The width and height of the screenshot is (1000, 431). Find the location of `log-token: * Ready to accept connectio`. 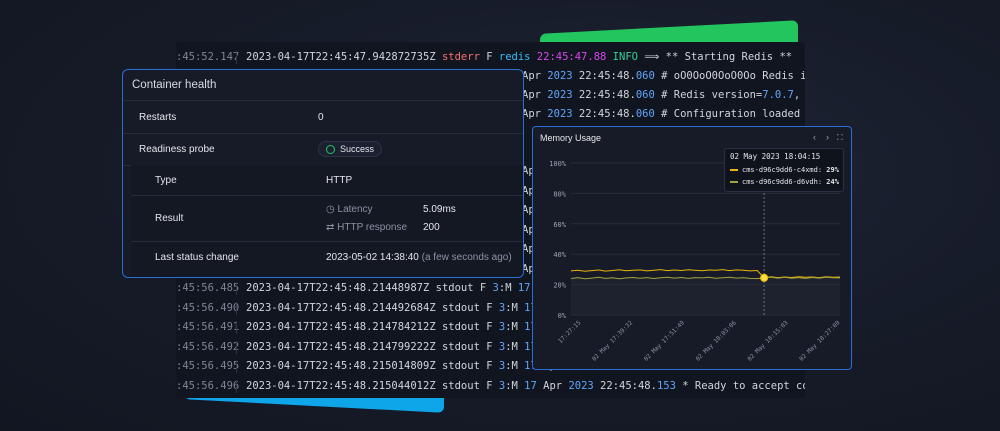

log-token: * Ready to accept connectio is located at coordinates (743, 385).